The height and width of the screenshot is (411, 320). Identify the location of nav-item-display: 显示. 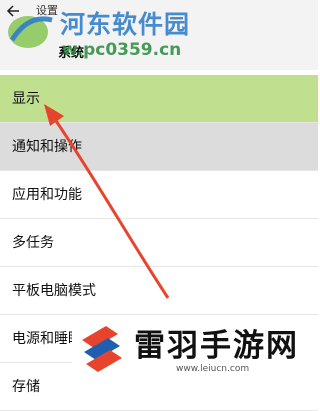
(159, 99).